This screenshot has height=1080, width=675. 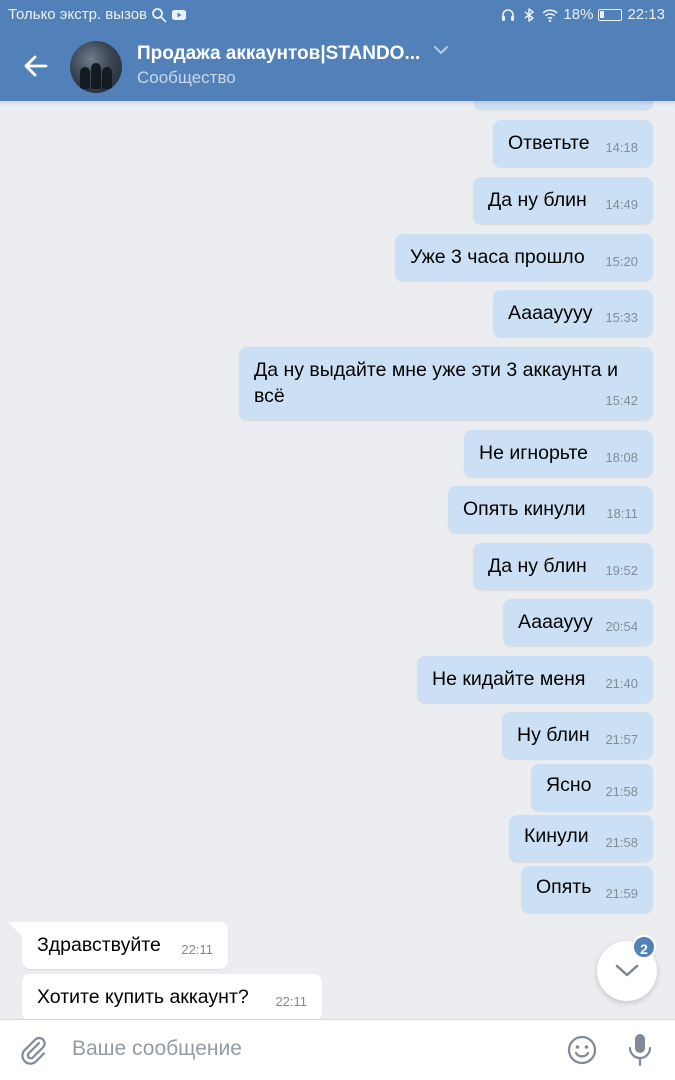 What do you see at coordinates (621, 739) in the screenshot?
I see `message-time: 21:57` at bounding box center [621, 739].